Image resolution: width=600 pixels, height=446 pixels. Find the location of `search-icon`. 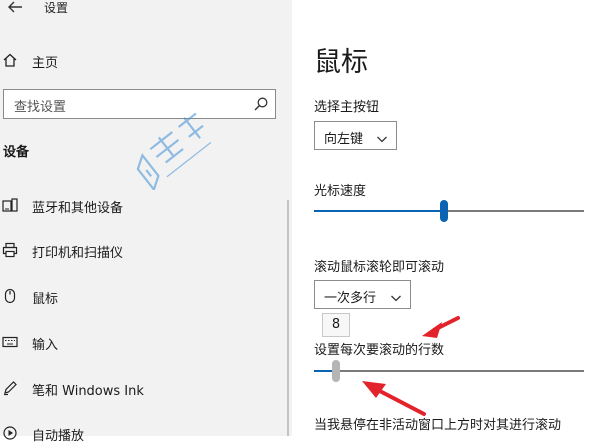

search-icon is located at coordinates (261, 104).